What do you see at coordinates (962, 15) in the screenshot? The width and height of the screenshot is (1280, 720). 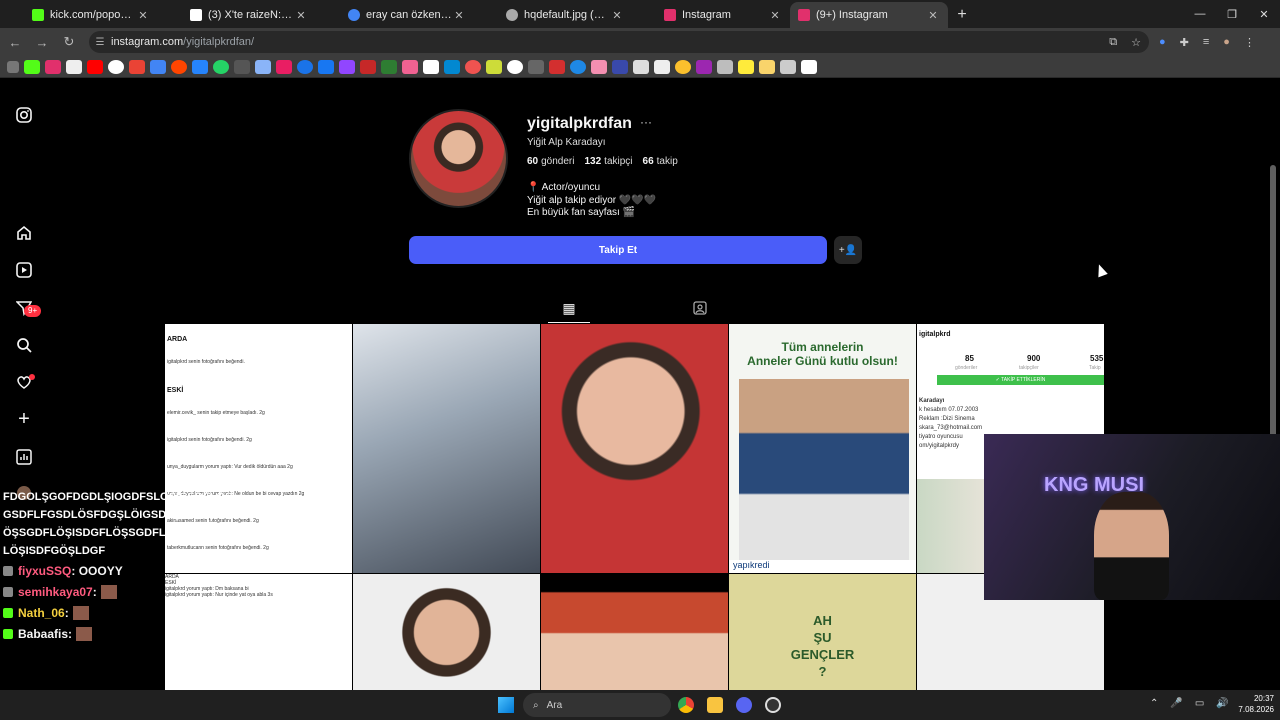 I see `new-tab-button: +` at bounding box center [962, 15].